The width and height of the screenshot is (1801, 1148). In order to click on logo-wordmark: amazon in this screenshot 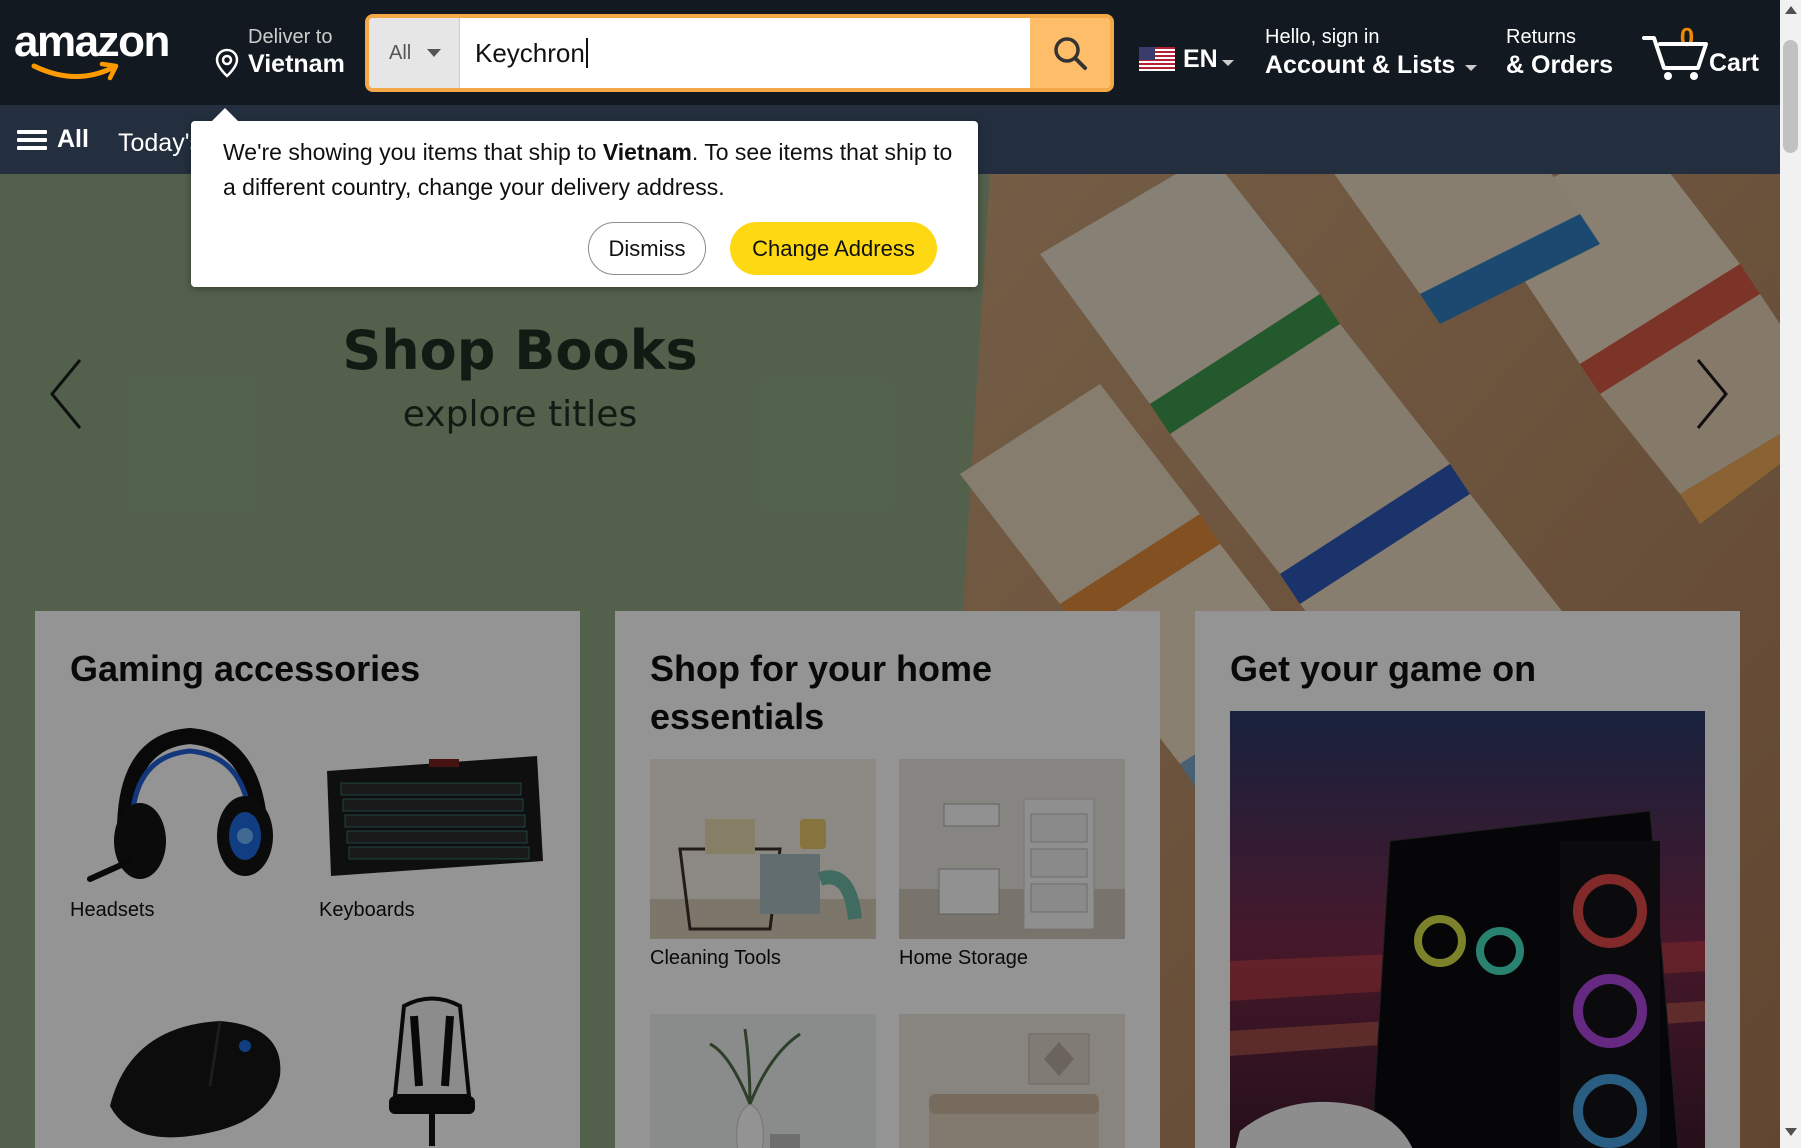, I will do `click(92, 41)`.